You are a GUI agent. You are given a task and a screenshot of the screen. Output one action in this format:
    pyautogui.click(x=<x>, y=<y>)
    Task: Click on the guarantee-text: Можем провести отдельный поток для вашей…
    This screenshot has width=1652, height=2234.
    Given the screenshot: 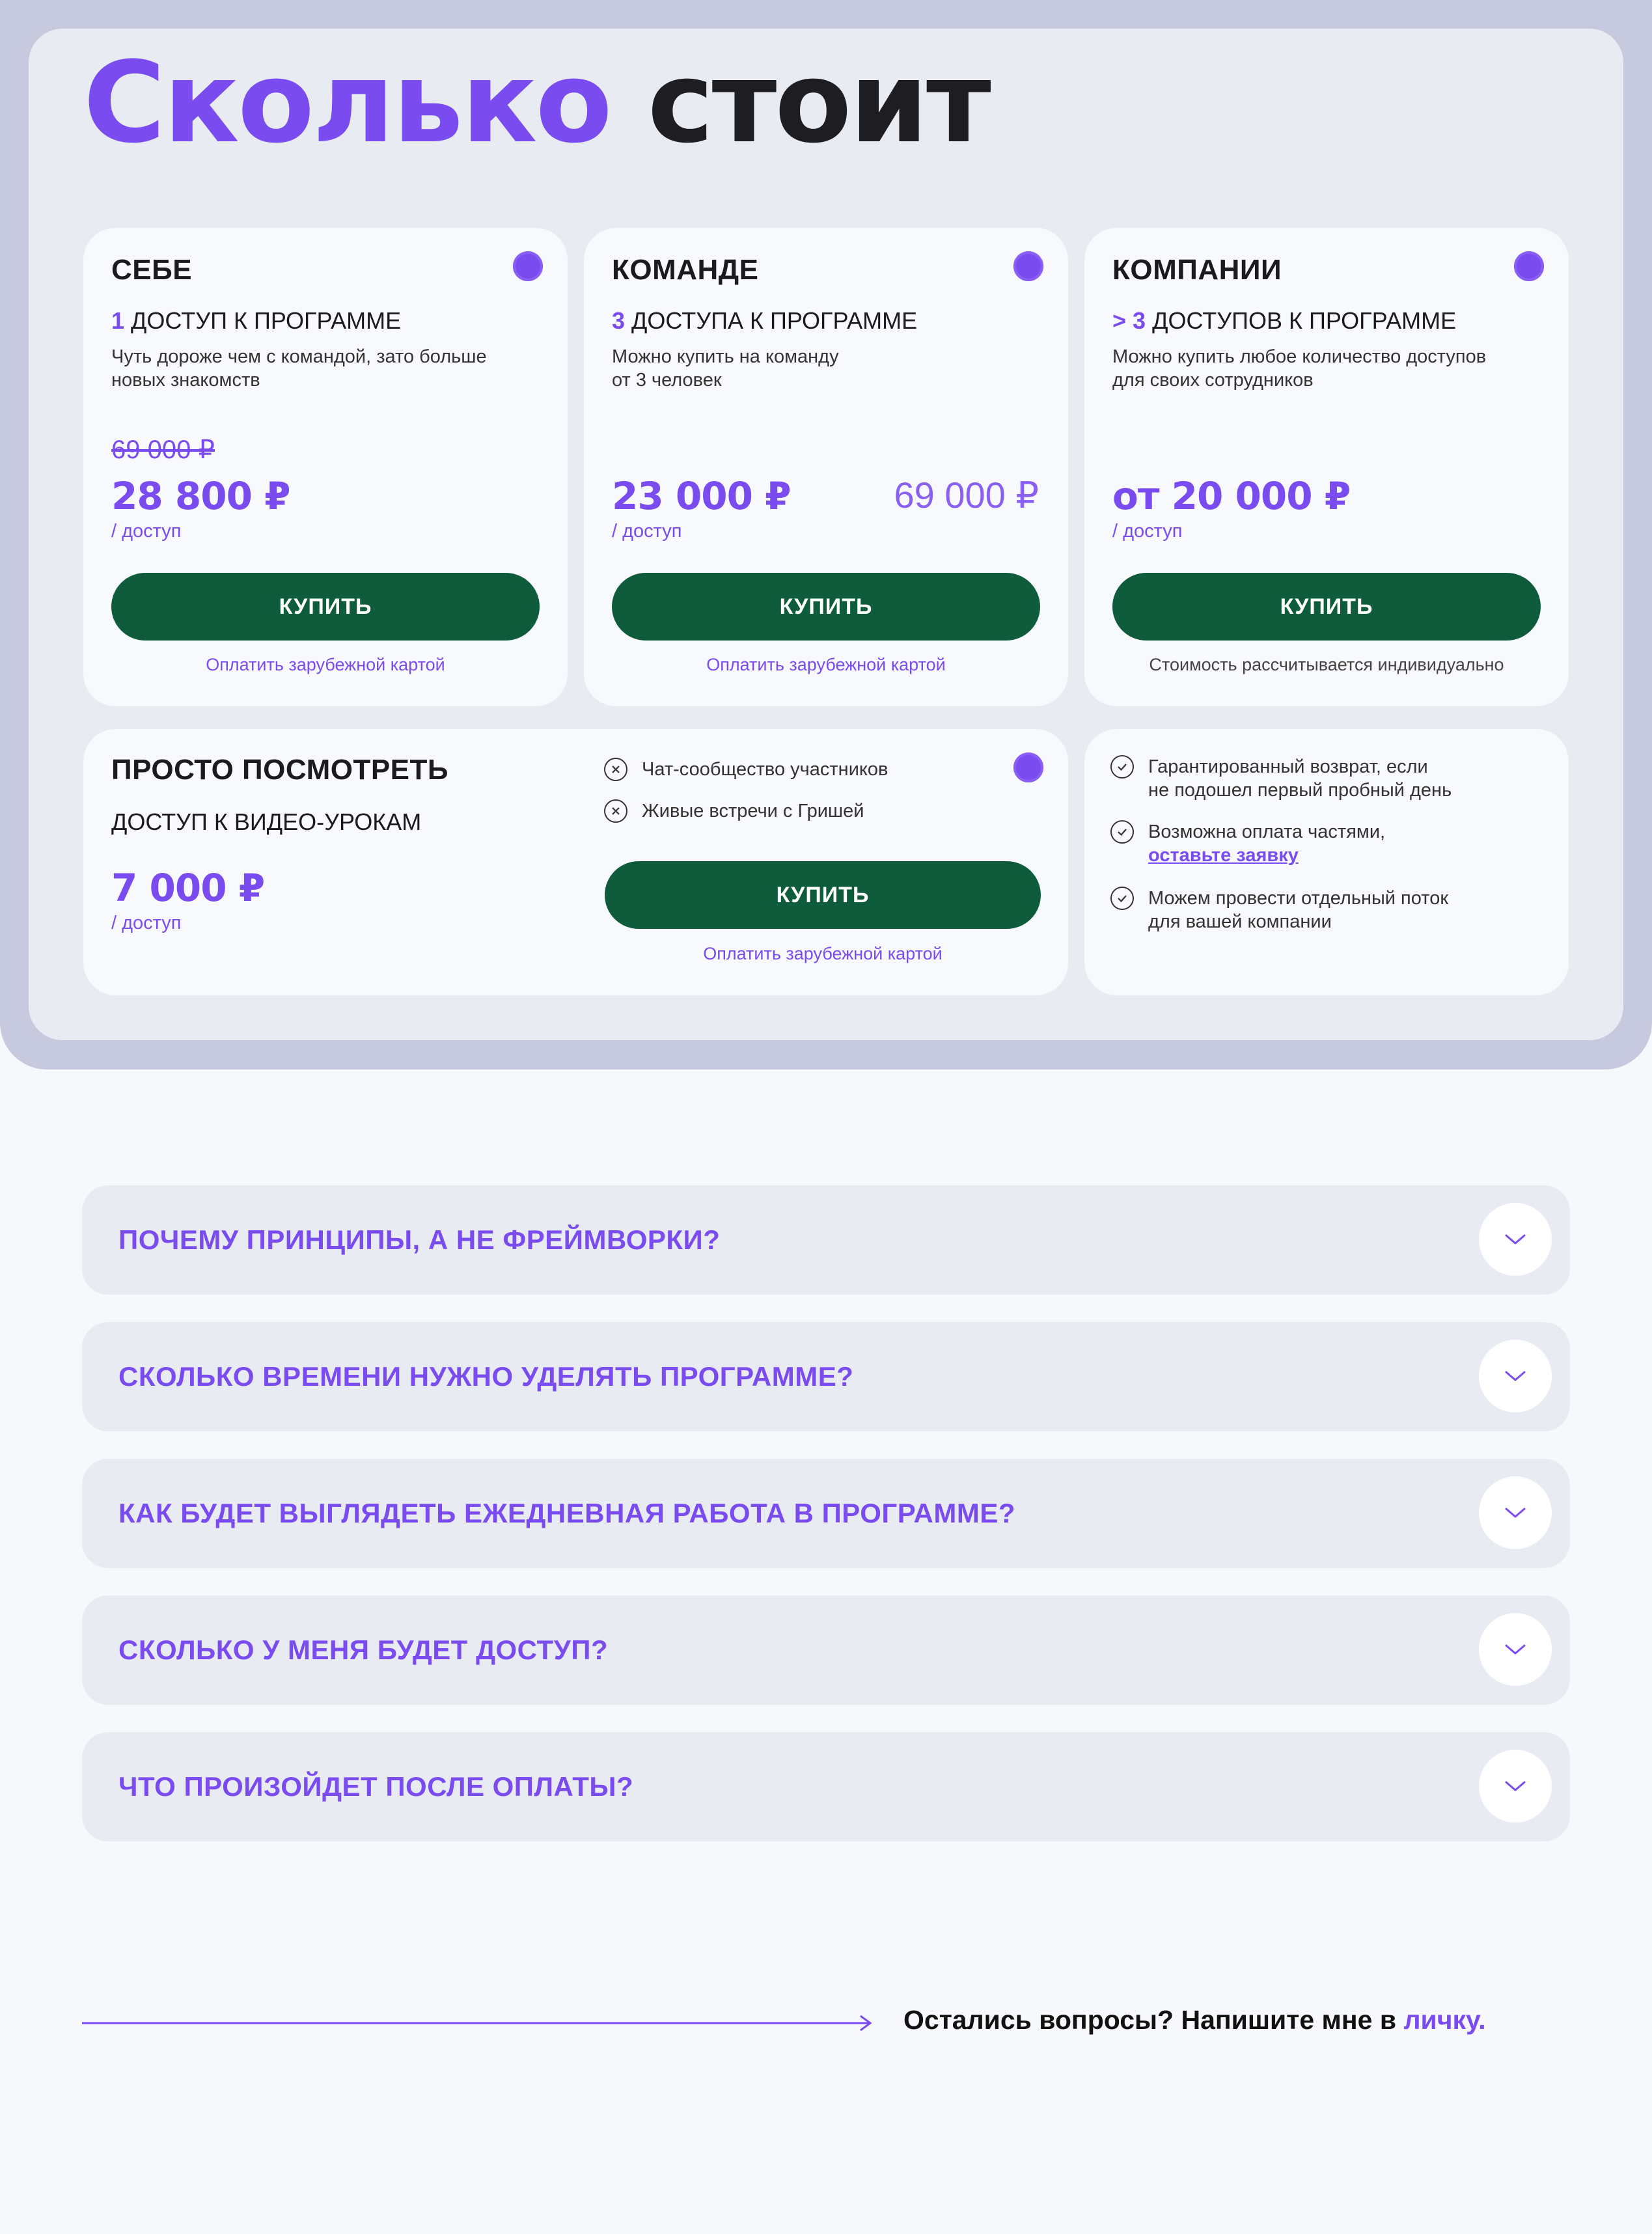 What is the action you would take?
    pyautogui.click(x=1298, y=910)
    